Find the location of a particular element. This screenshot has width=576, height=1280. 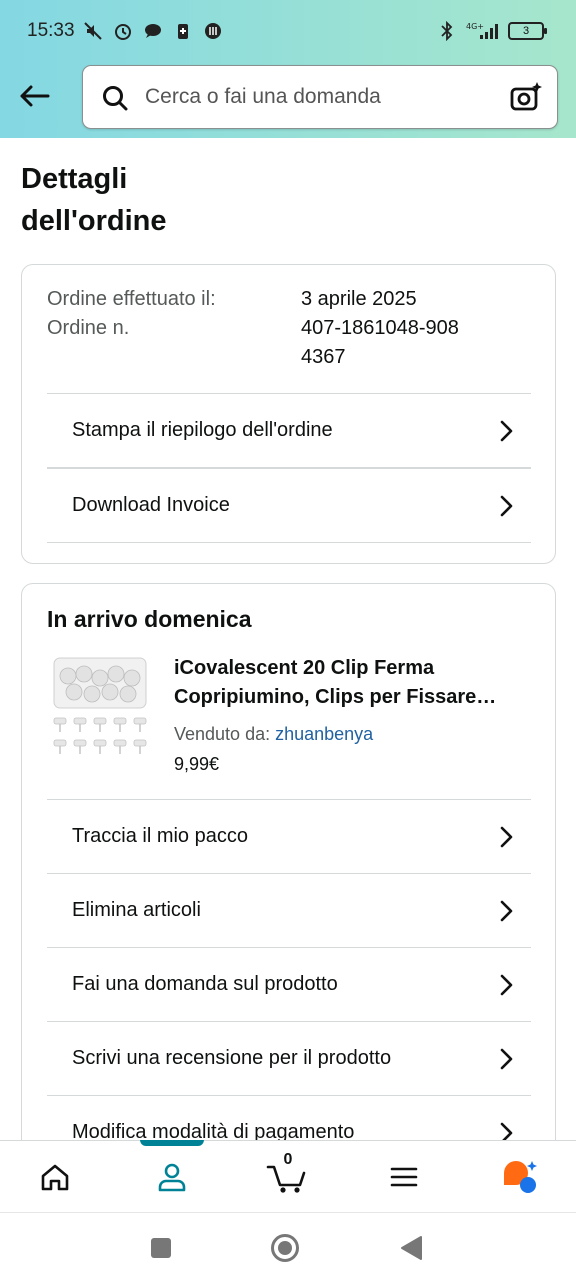

back-button is located at coordinates (34, 96).